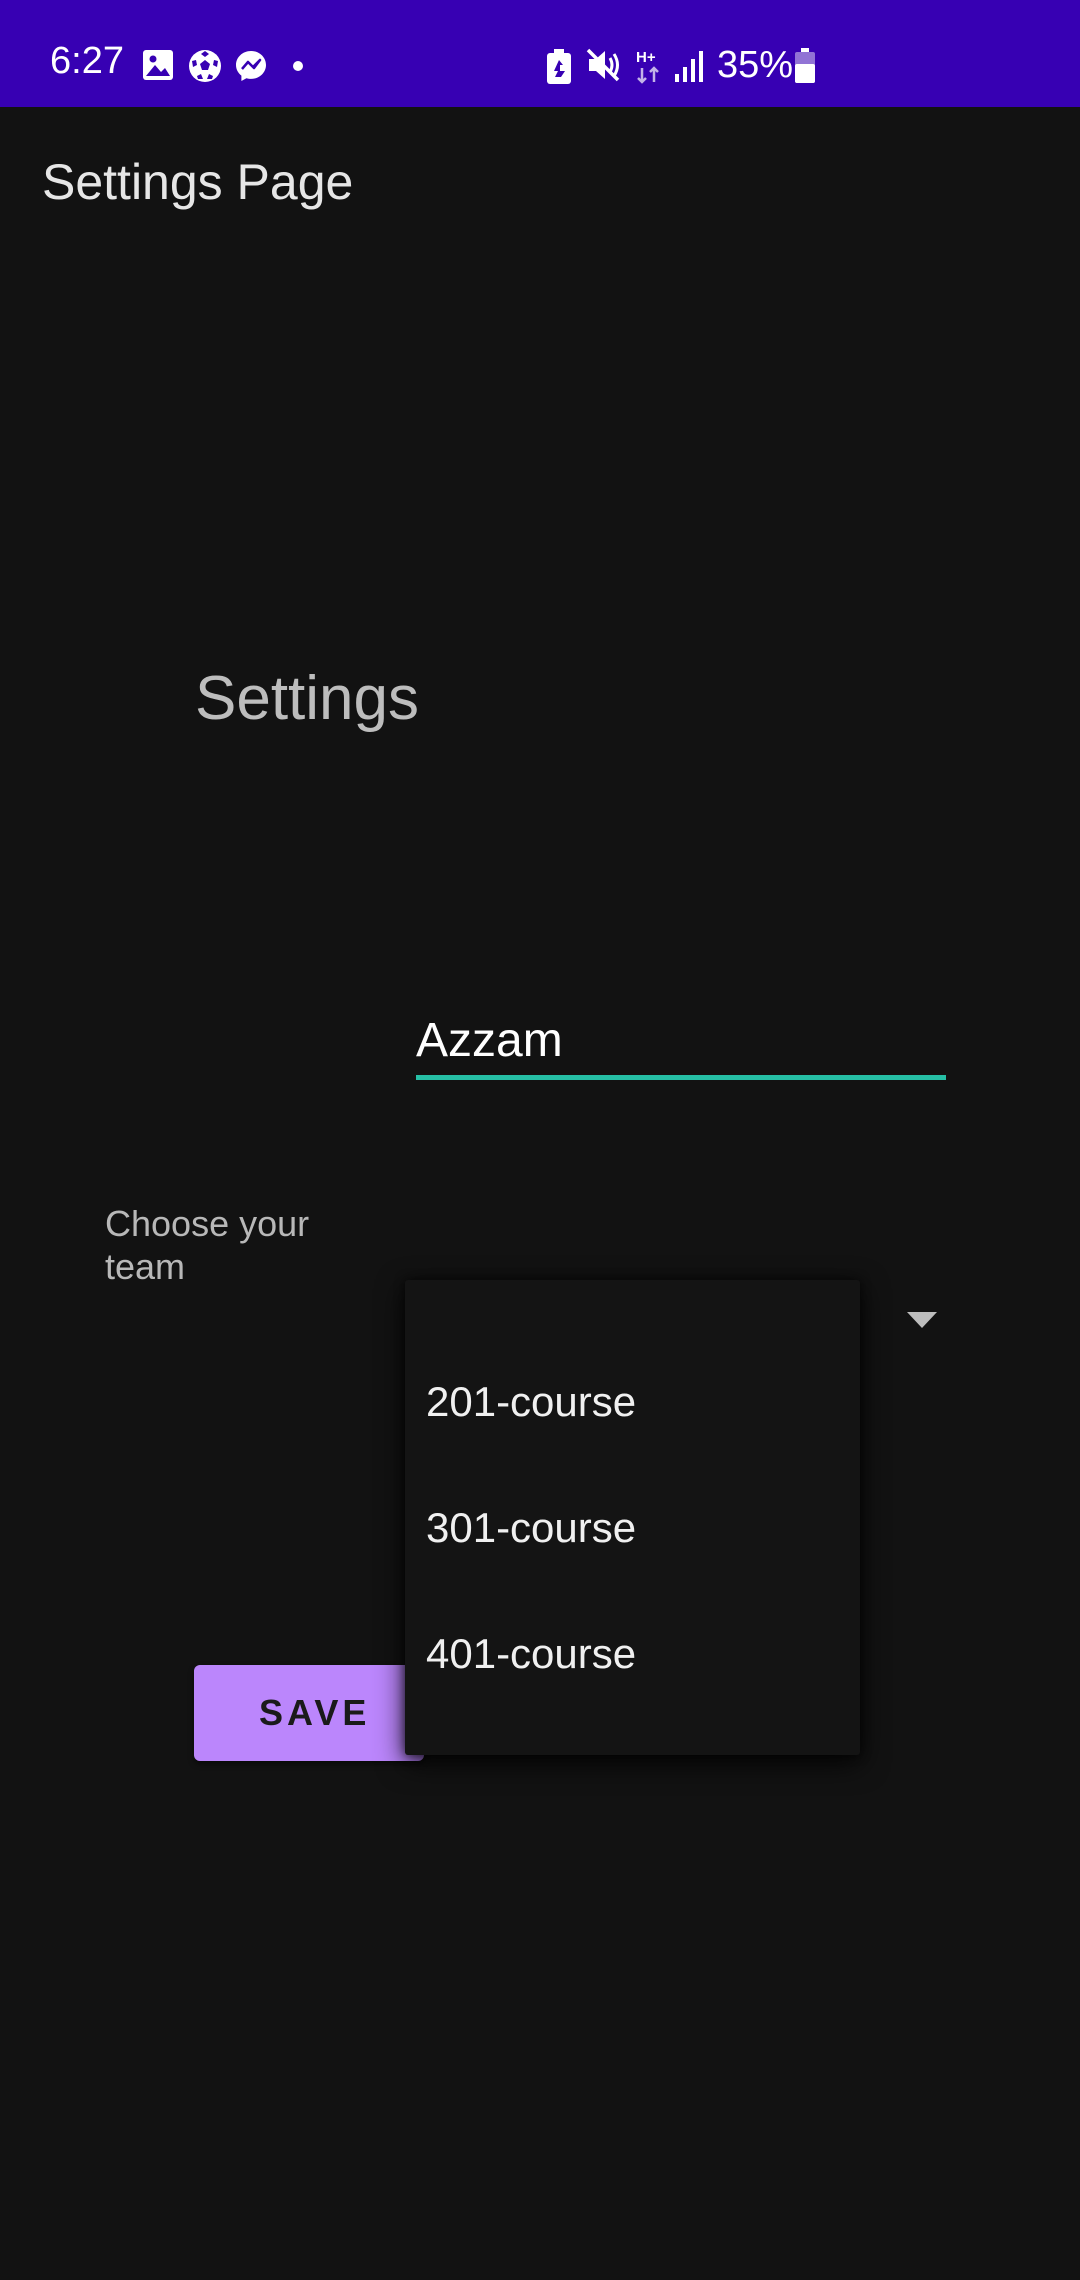 This screenshot has width=1080, height=2280. What do you see at coordinates (755, 65) in the screenshot?
I see `battery-percentage: 35%` at bounding box center [755, 65].